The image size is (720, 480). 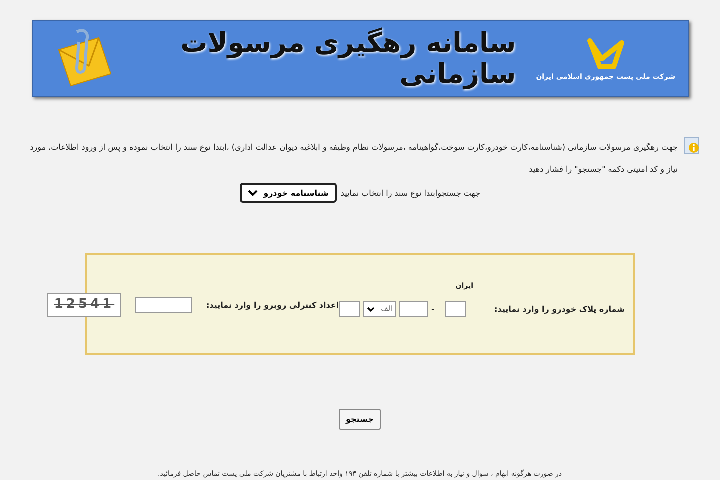 What do you see at coordinates (163, 305) in the screenshot?
I see `captcha-field` at bounding box center [163, 305].